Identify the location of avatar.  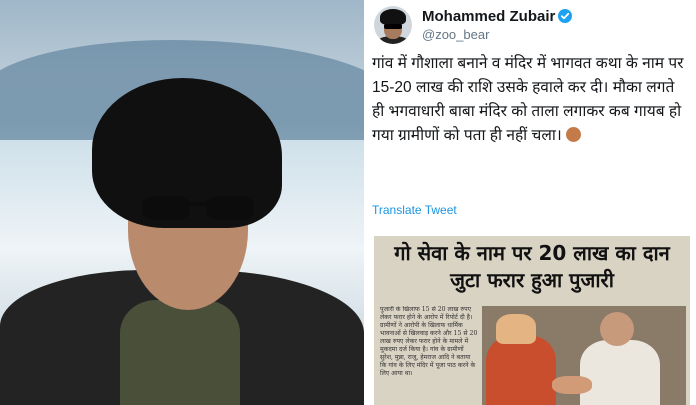
(393, 25).